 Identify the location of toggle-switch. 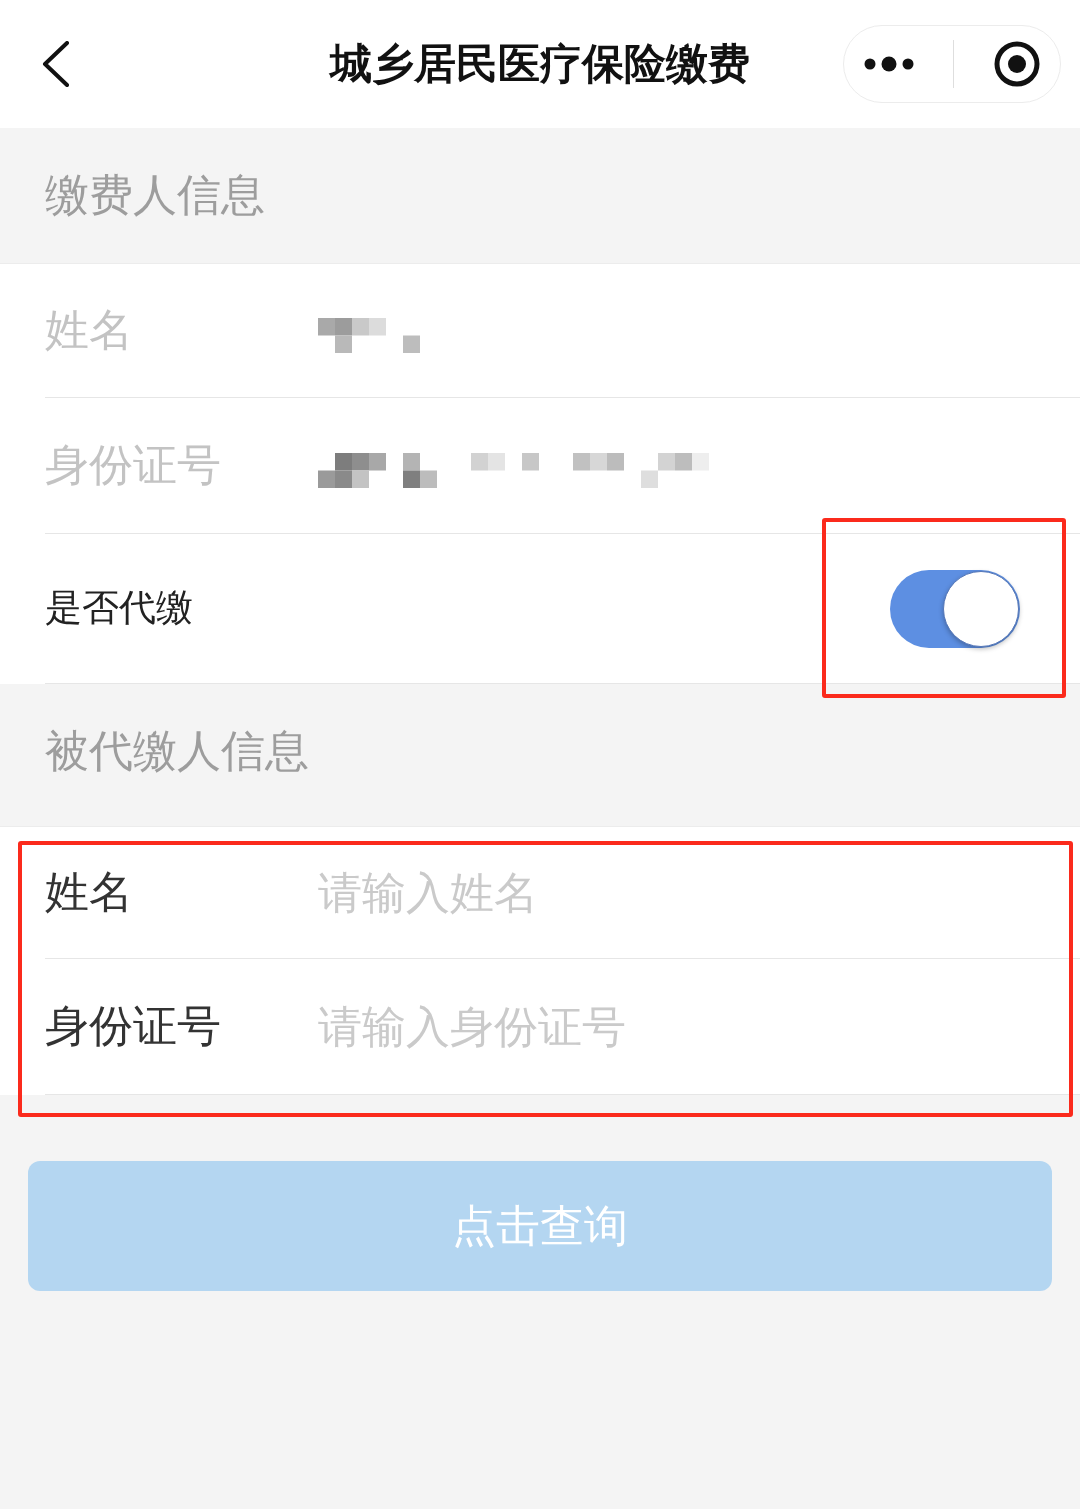
(955, 608).